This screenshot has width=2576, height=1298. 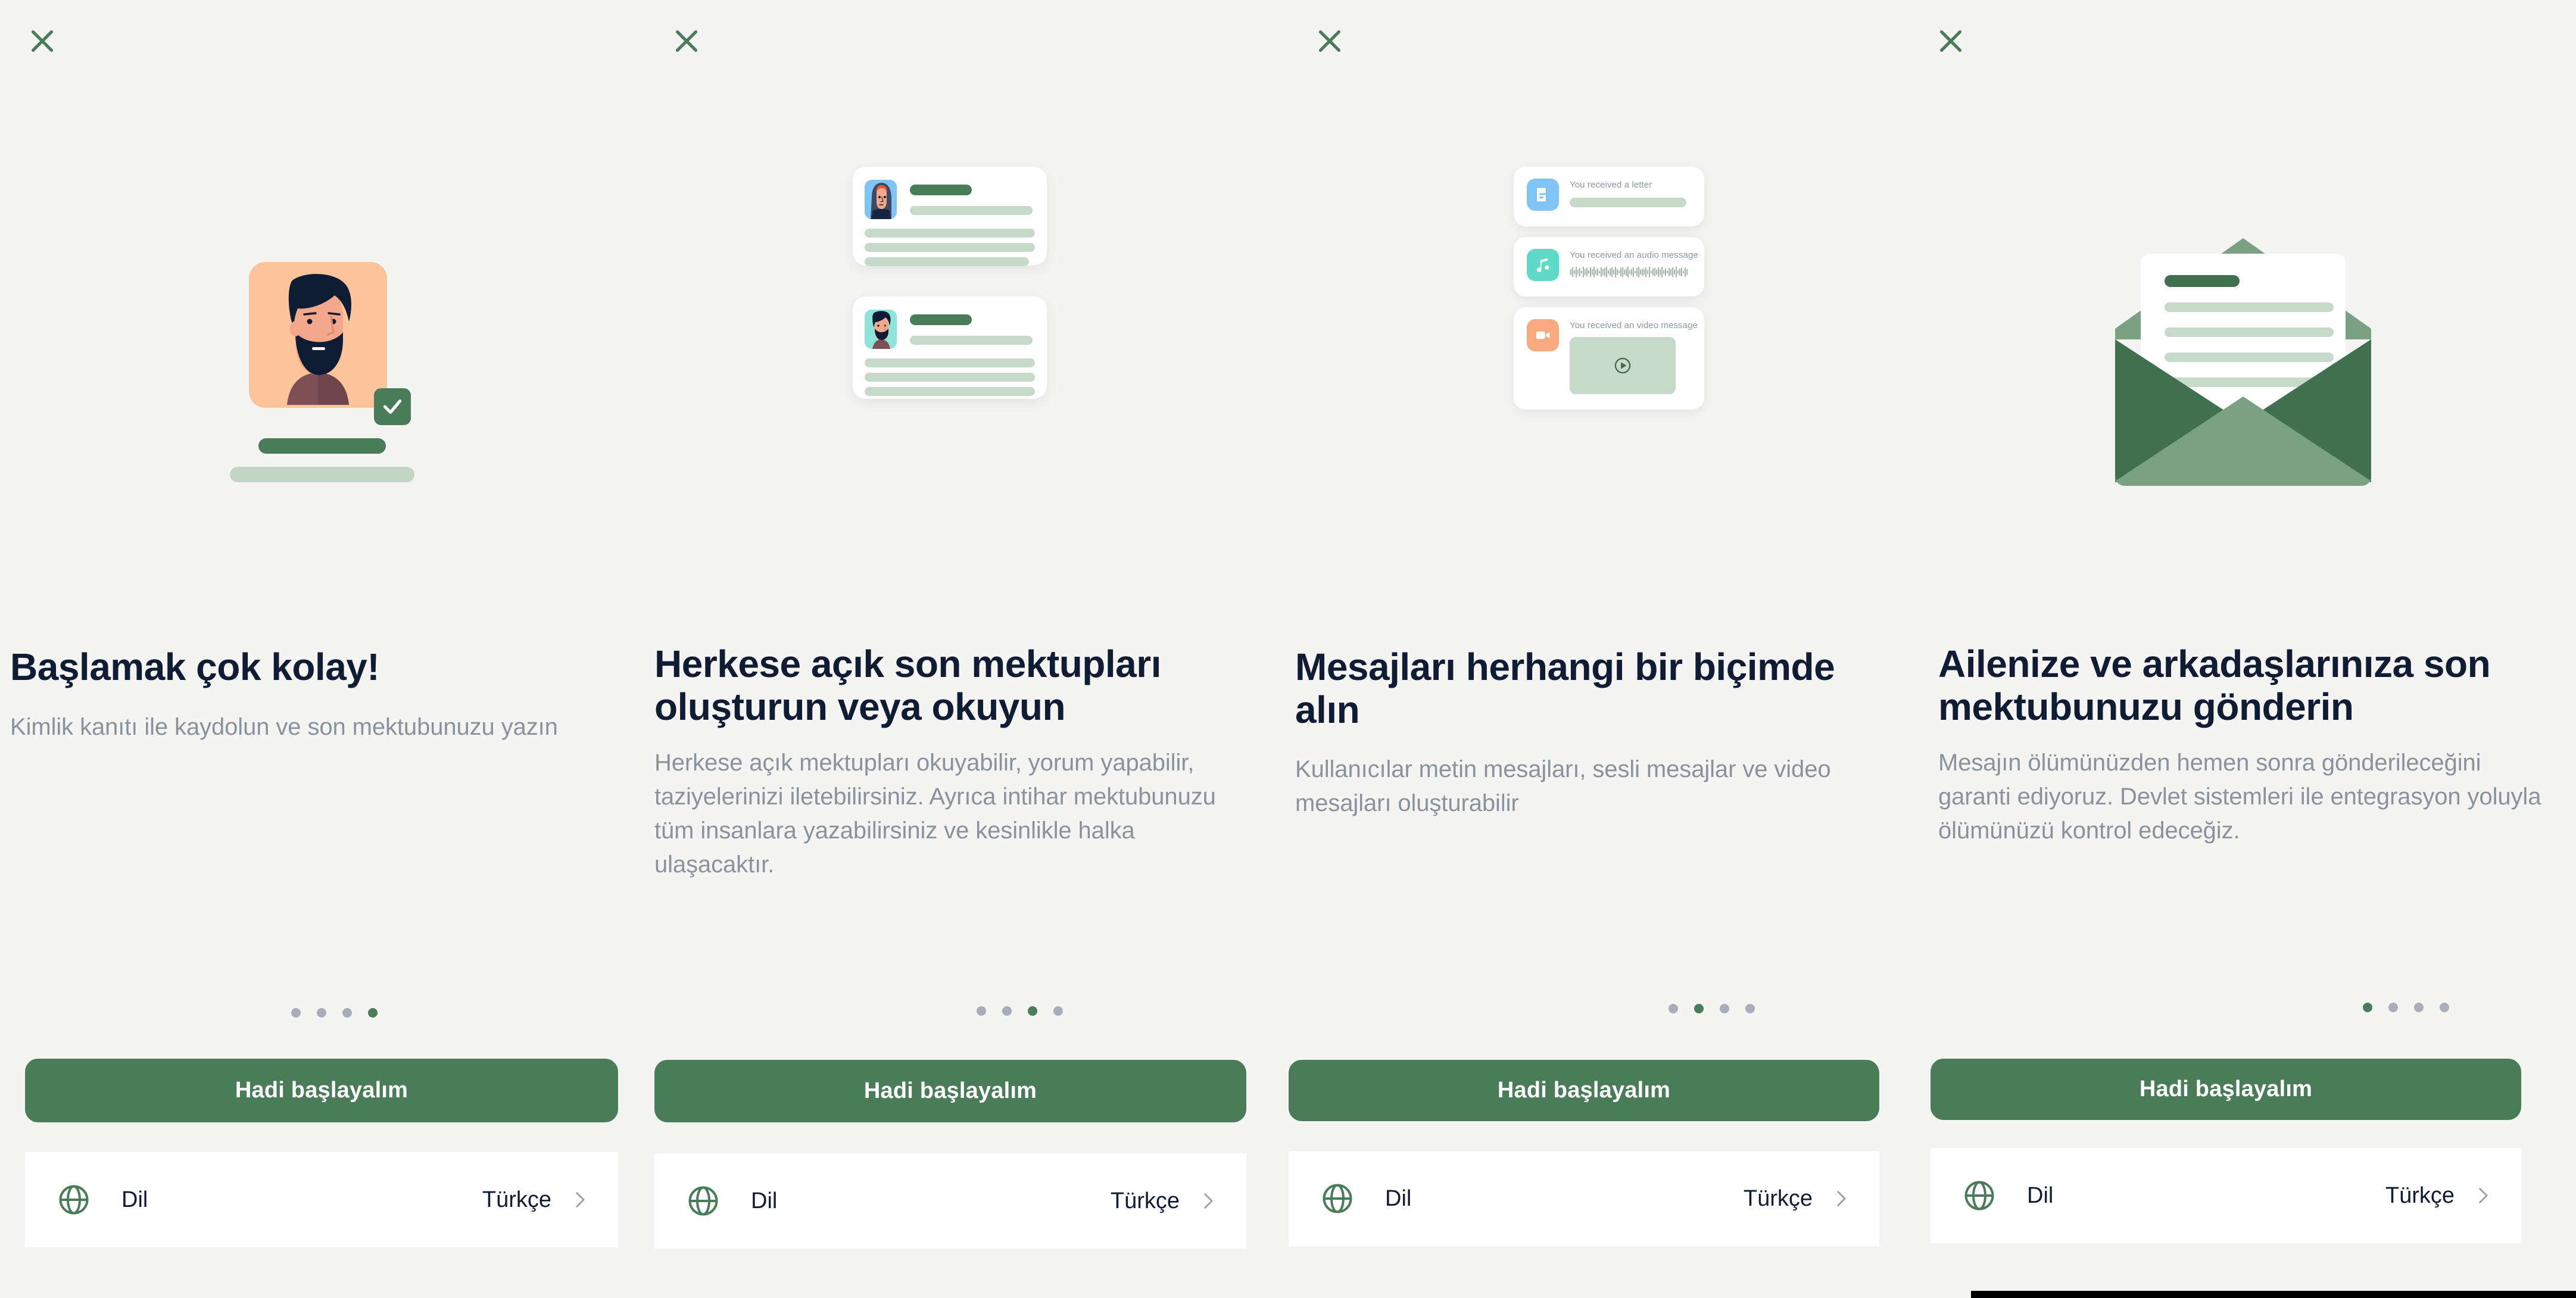 I want to click on video-thumbnail, so click(x=1623, y=365).